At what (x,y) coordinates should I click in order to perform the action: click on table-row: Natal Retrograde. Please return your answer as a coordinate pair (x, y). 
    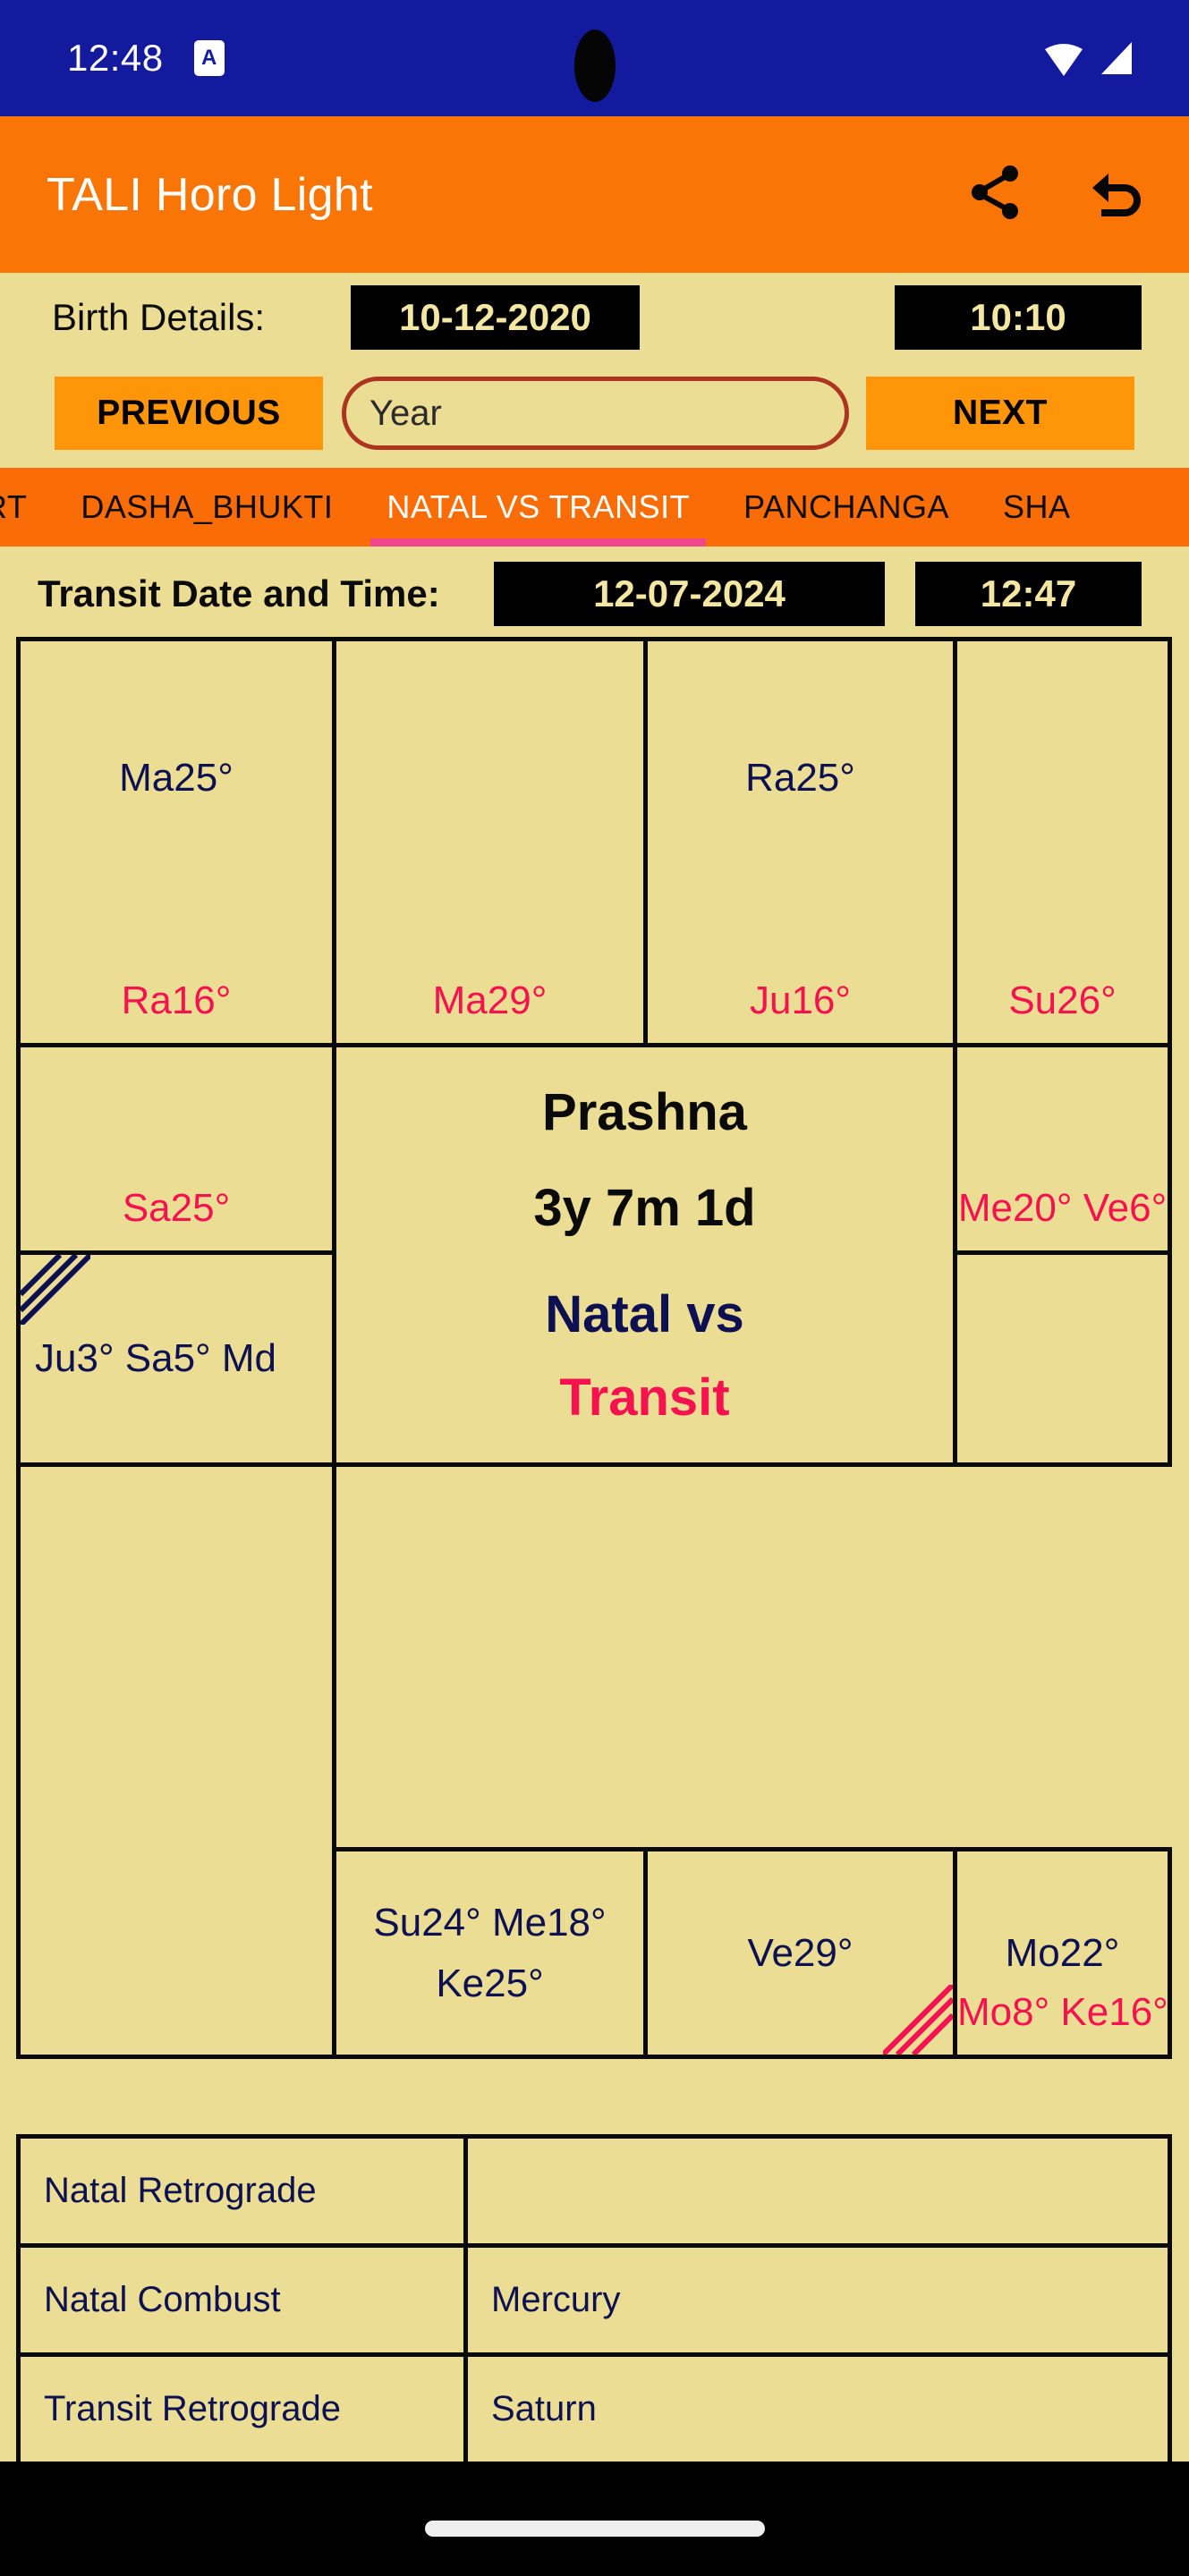
    Looking at the image, I should click on (594, 2193).